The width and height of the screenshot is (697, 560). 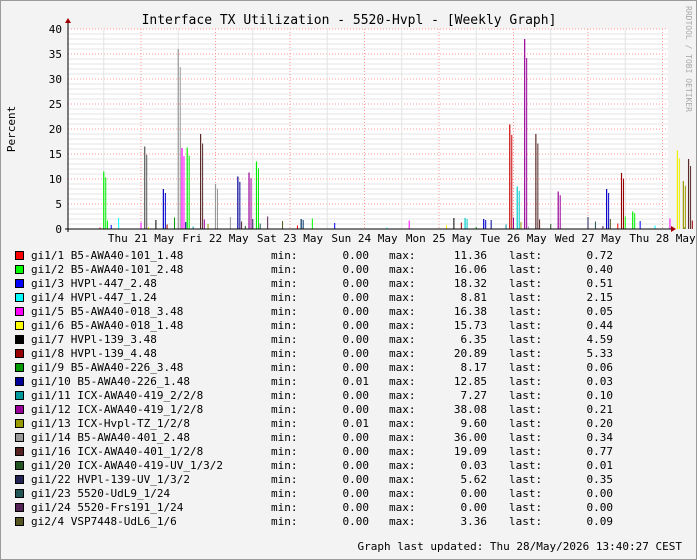 What do you see at coordinates (215, 238) in the screenshot?
I see `x-tick-label: Fri 22 May` at bounding box center [215, 238].